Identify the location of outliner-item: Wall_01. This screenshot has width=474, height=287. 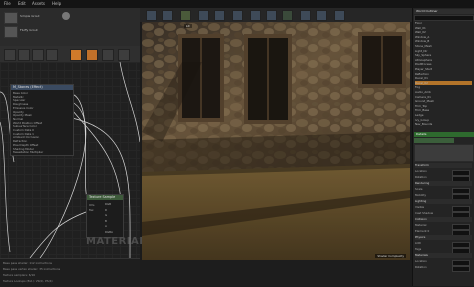
(443, 28).